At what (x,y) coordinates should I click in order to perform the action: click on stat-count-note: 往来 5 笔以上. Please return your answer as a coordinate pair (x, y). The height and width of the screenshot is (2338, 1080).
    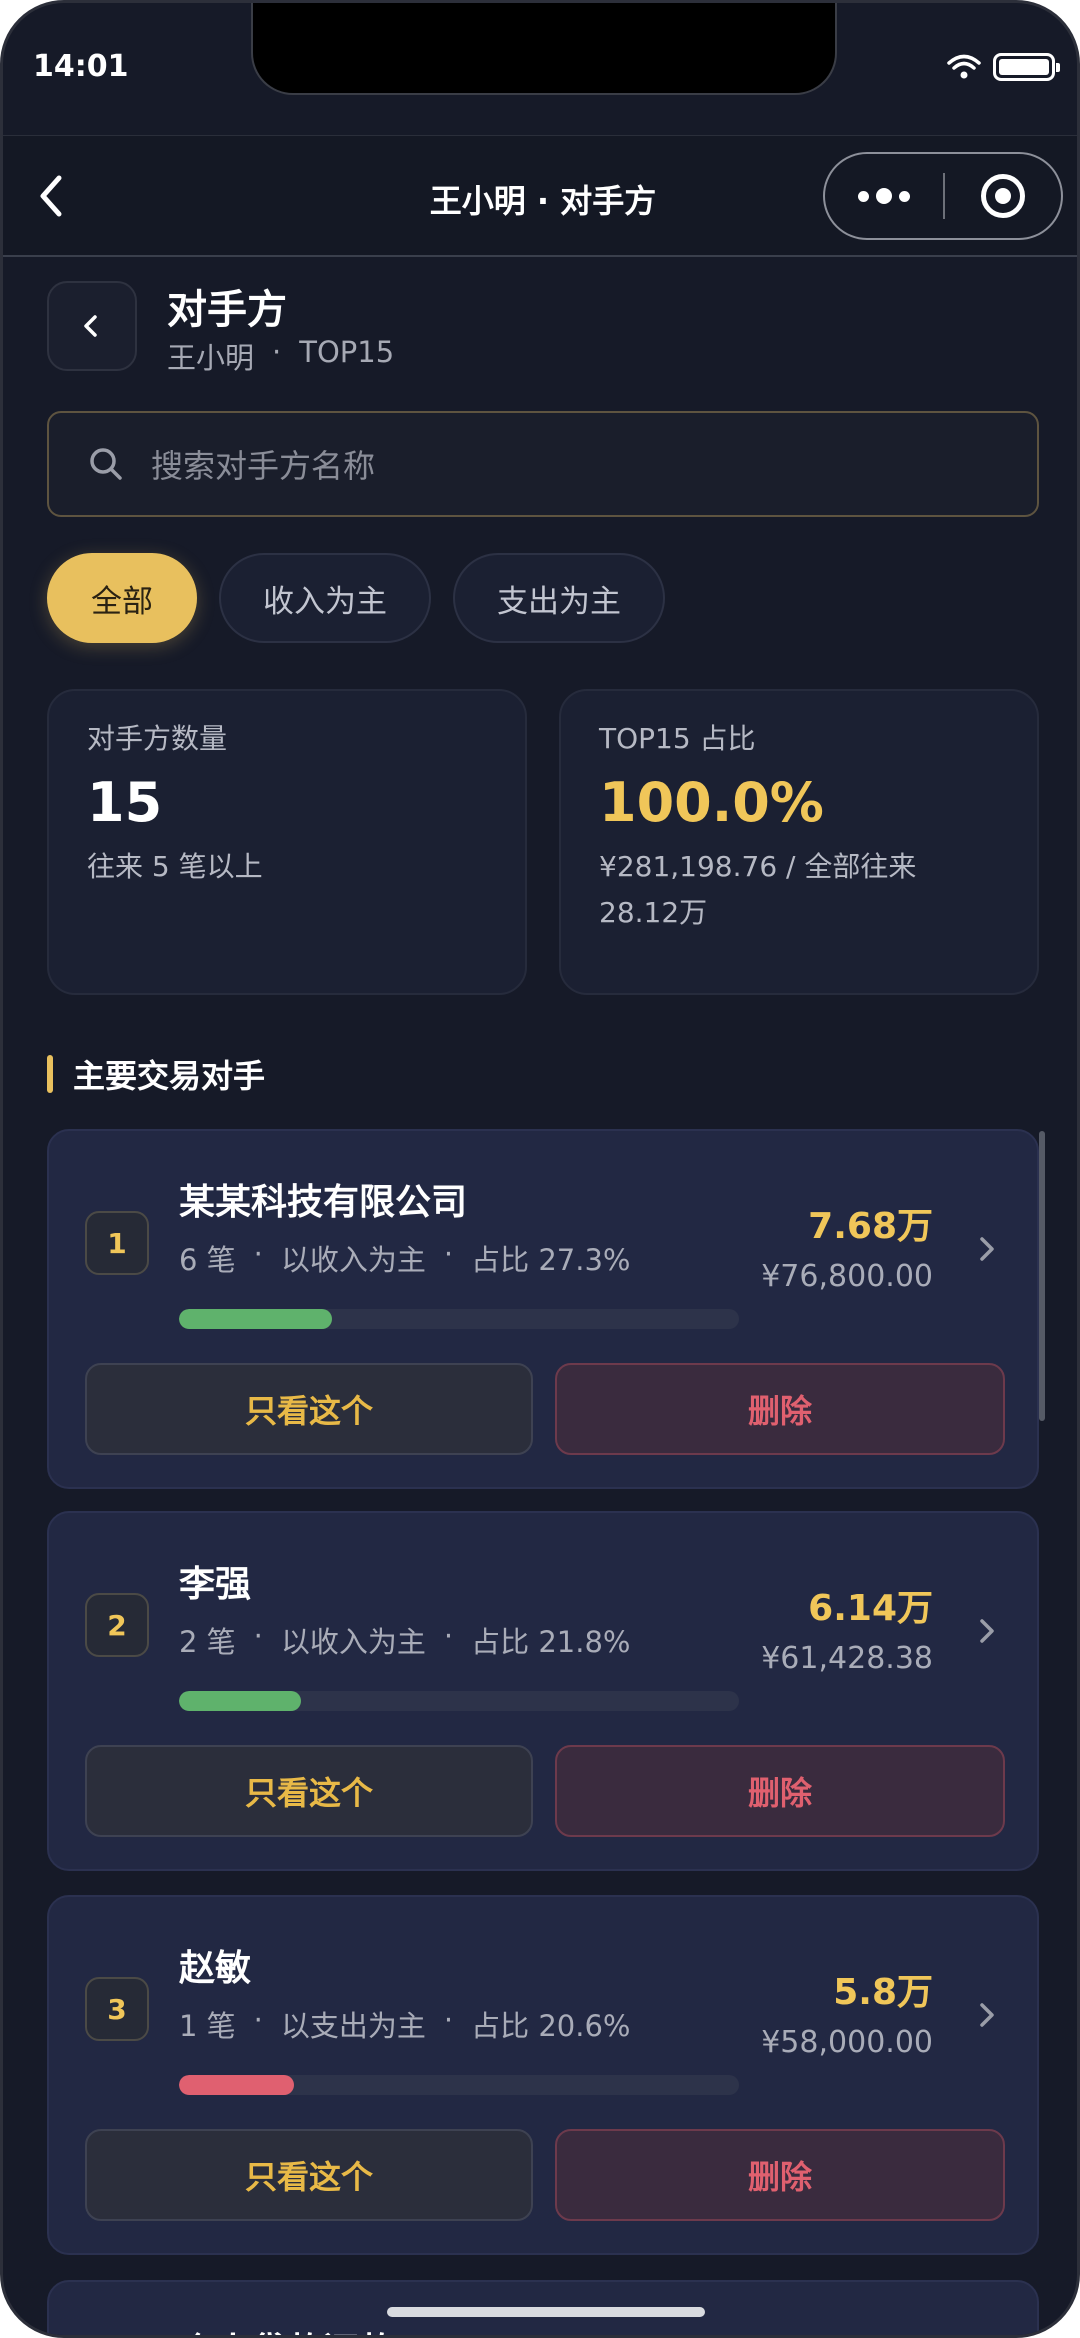
    Looking at the image, I should click on (175, 866).